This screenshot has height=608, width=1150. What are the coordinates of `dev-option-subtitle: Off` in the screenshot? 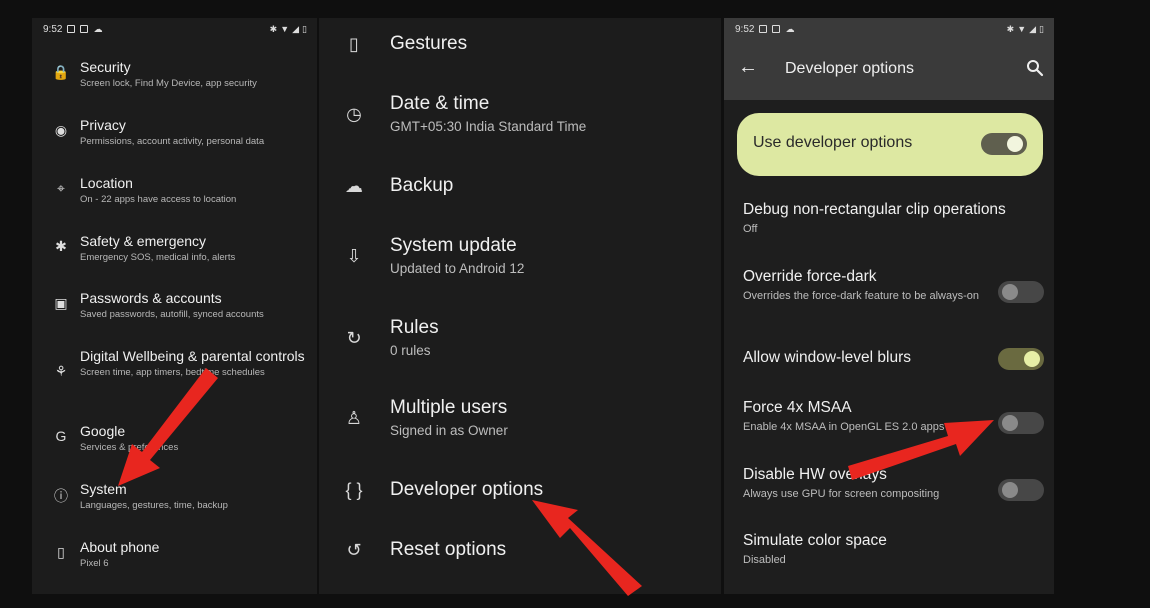 It's located at (750, 229).